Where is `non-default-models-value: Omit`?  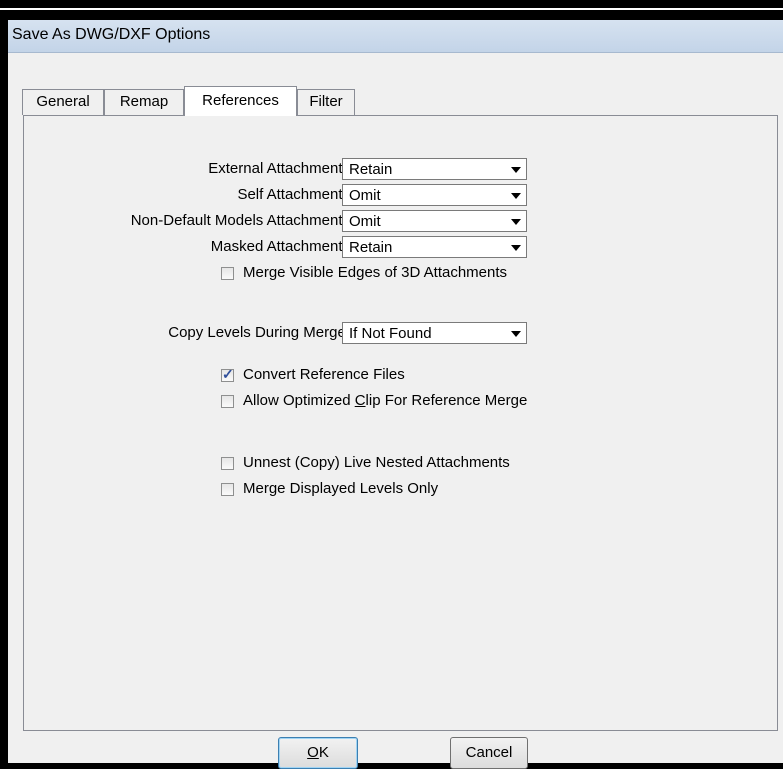
non-default-models-value: Omit is located at coordinates (365, 221).